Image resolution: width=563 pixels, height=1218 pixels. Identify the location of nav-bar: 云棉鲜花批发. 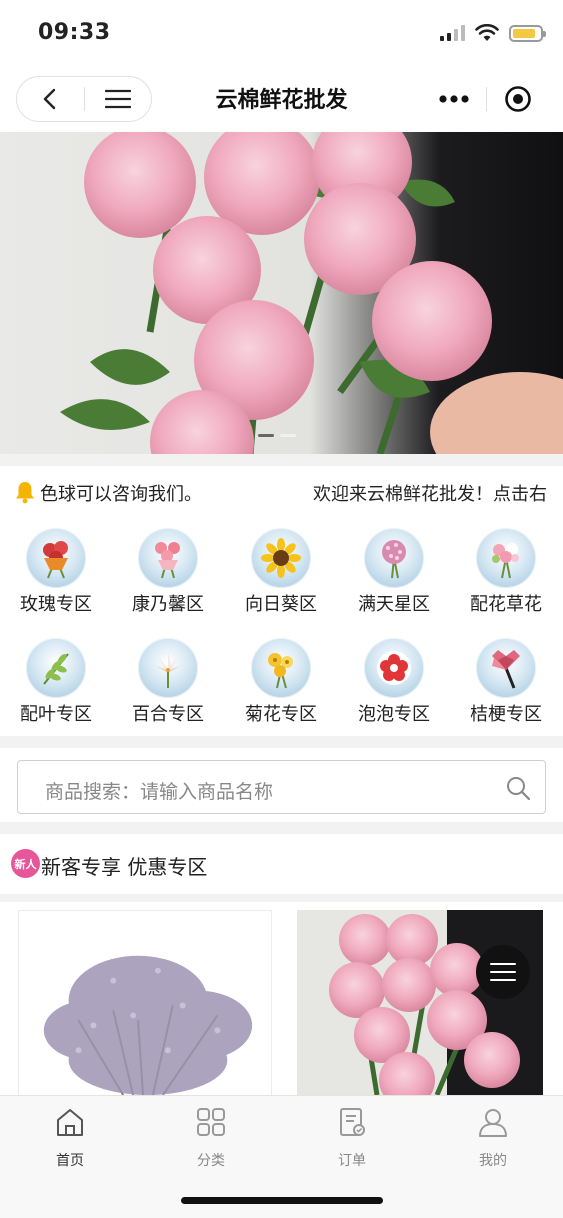
(281, 99).